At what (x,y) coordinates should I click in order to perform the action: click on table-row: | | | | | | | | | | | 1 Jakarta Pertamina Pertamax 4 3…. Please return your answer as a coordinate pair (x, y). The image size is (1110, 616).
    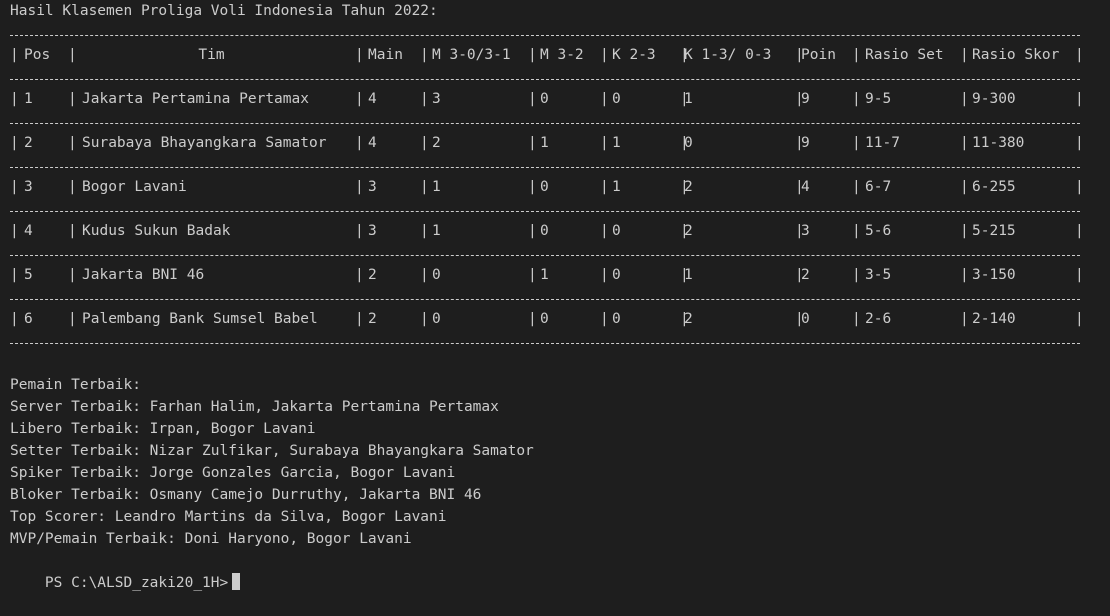
    Looking at the image, I should click on (560, 99).